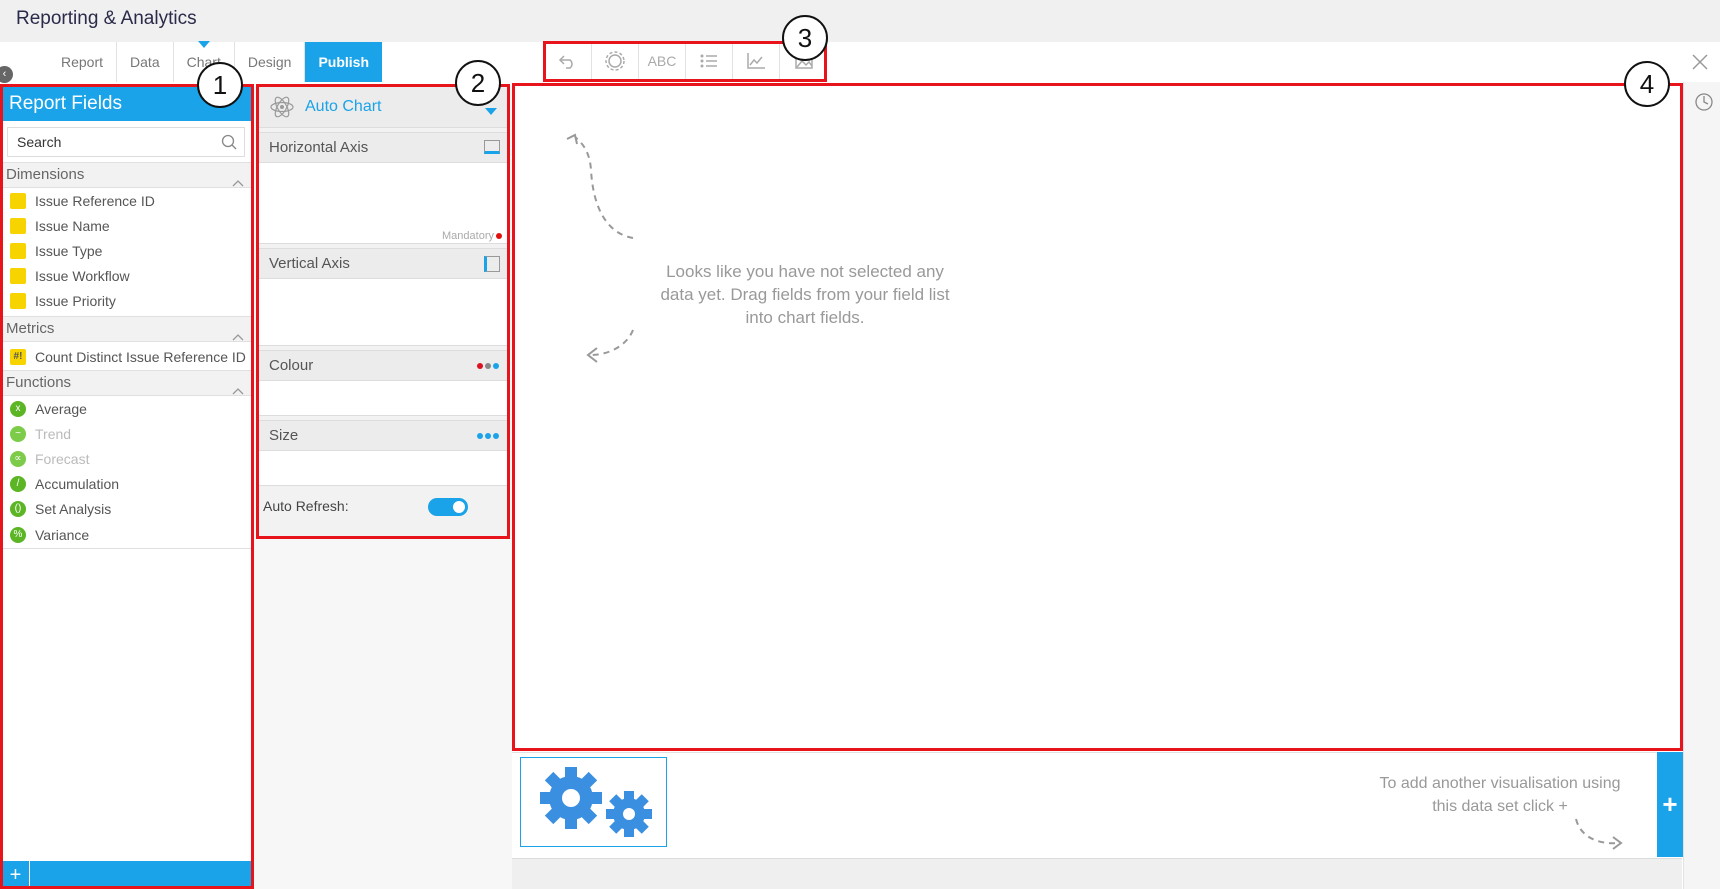  What do you see at coordinates (488, 366) in the screenshot?
I see `colour-dots-icon` at bounding box center [488, 366].